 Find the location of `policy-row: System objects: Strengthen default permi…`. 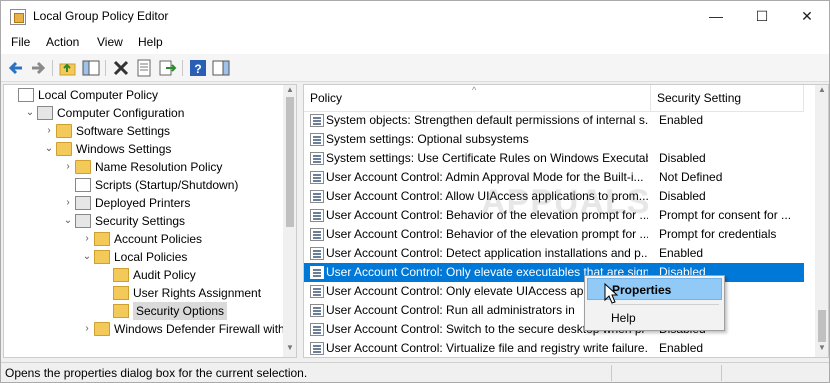

policy-row: System objects: Strengthen default permi… is located at coordinates (554, 120).